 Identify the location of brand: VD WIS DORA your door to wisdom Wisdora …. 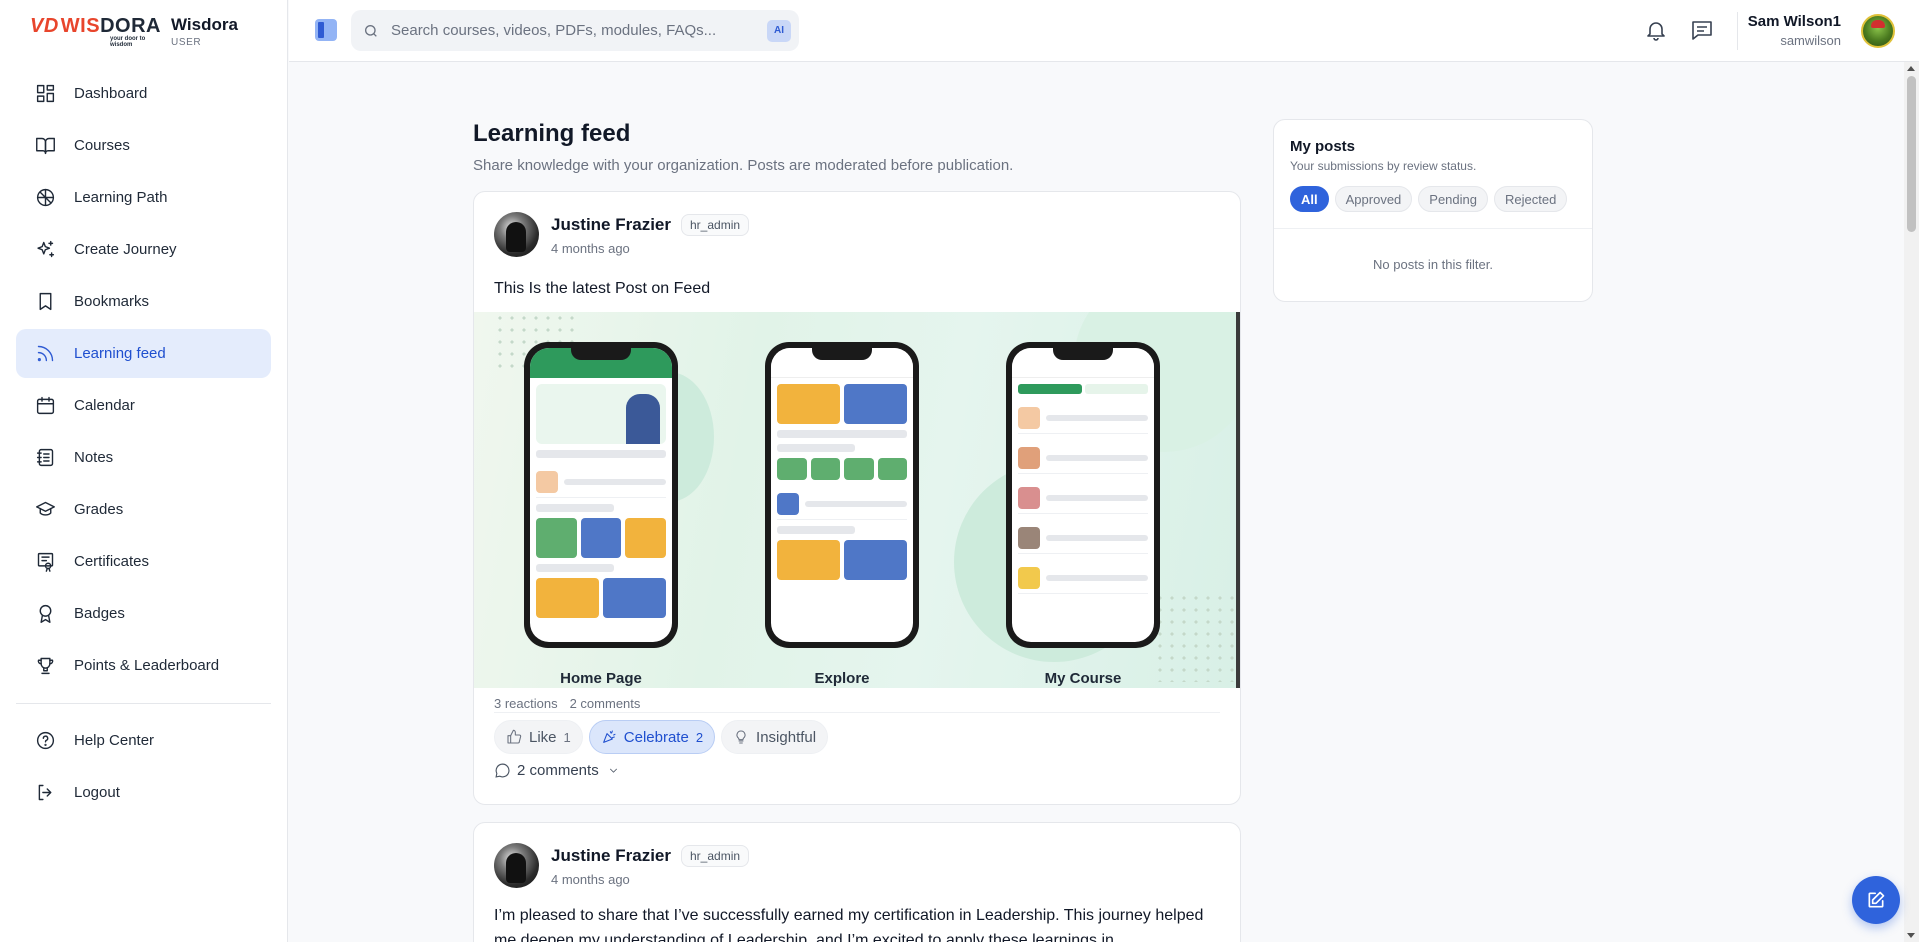
(143, 31).